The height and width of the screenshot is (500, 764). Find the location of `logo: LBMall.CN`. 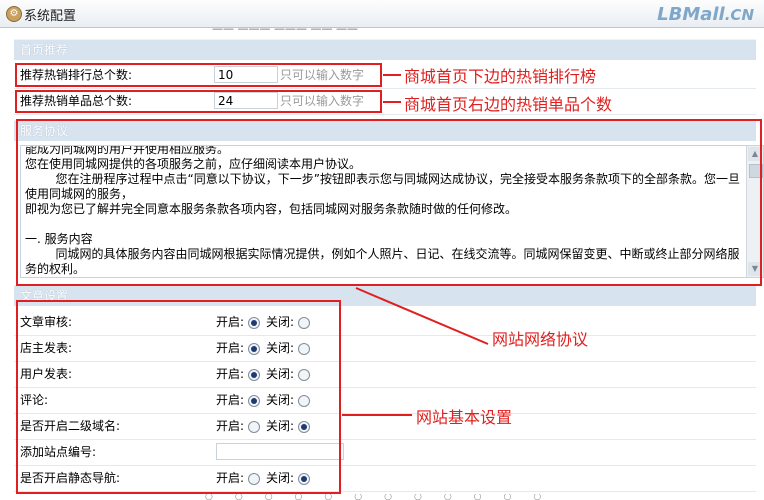

logo: LBMall.CN is located at coordinates (705, 14).